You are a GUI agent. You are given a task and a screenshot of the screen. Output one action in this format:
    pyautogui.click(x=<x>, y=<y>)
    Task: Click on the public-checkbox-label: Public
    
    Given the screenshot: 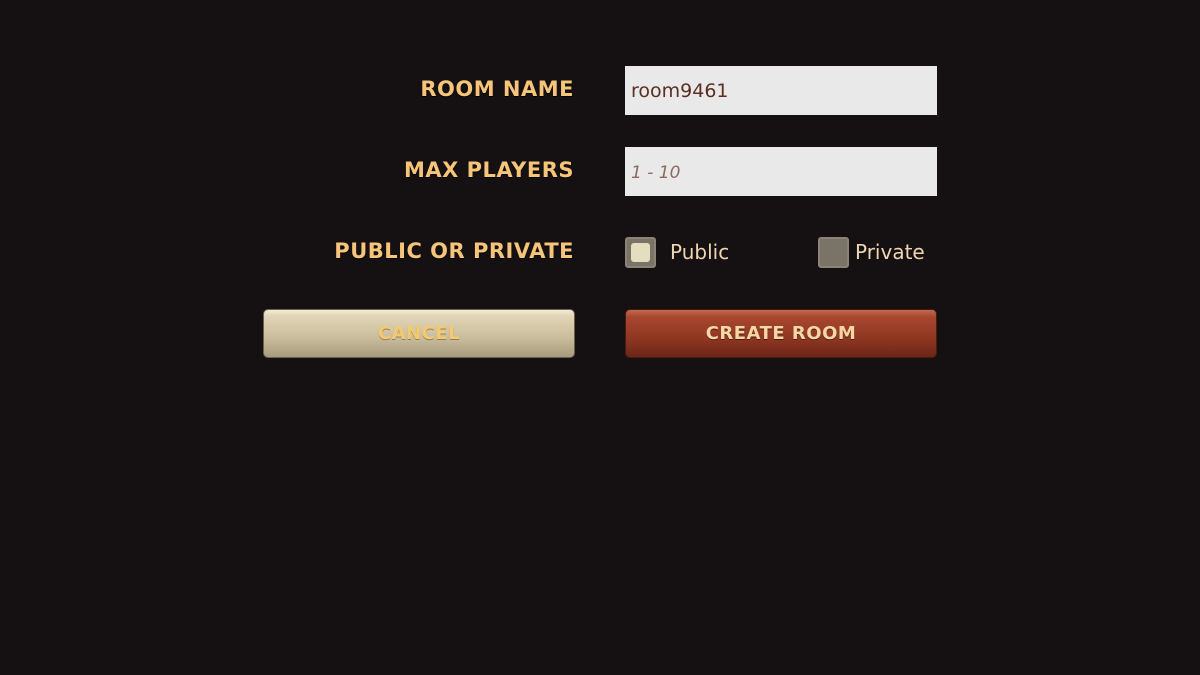 What is the action you would take?
    pyautogui.click(x=699, y=252)
    